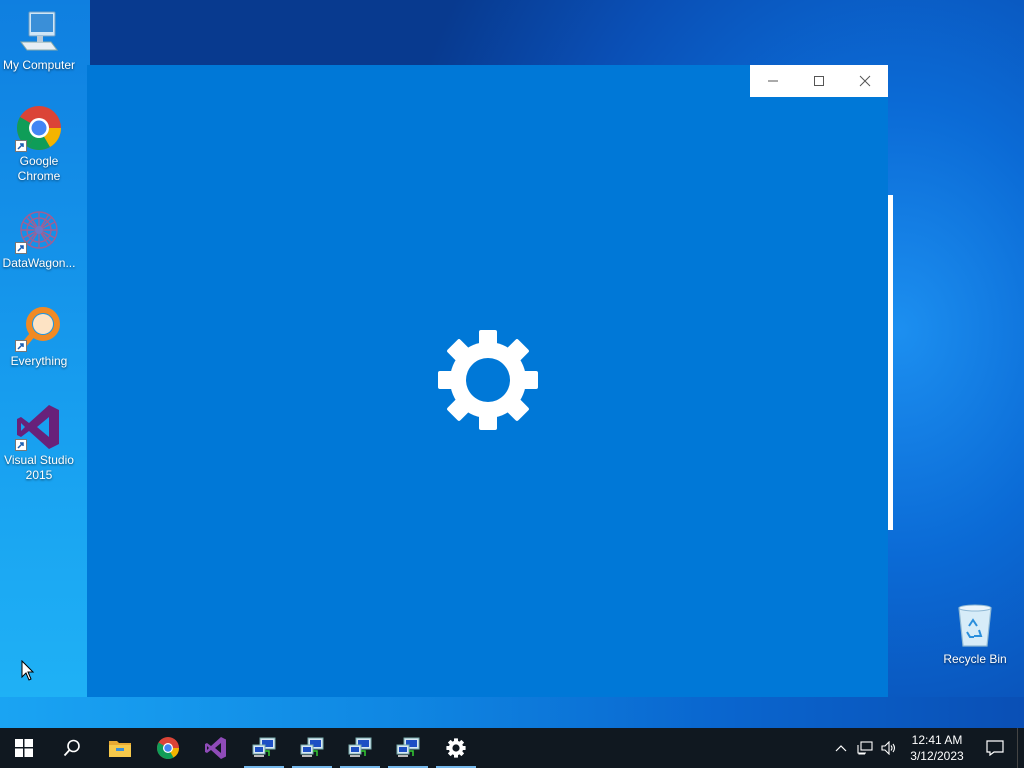 This screenshot has width=1024, height=768. I want to click on taskbar-chrome-button, so click(168, 748).